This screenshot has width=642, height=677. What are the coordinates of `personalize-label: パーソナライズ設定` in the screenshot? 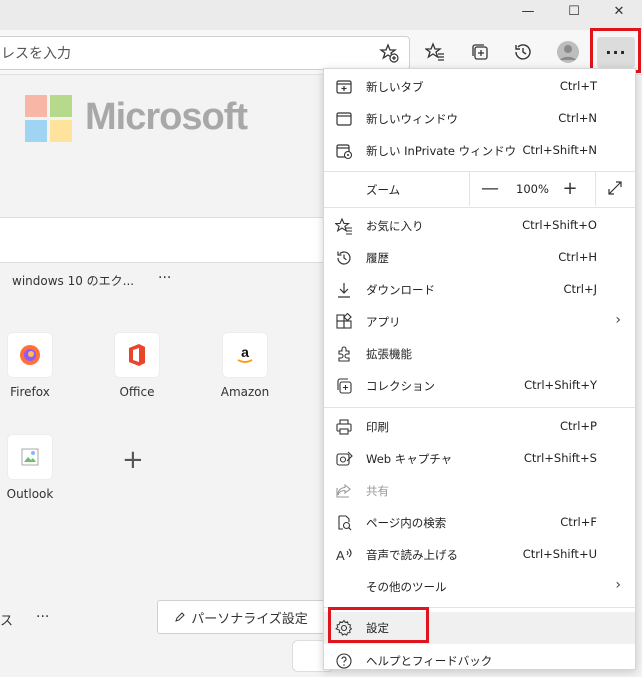 It's located at (249, 619).